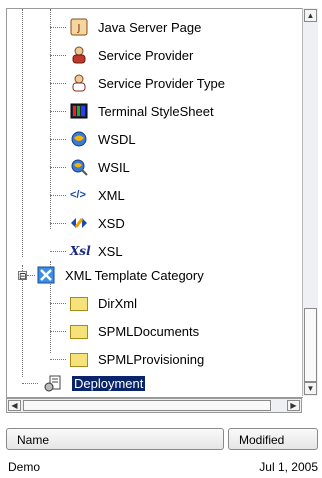 Image resolution: width=322 pixels, height=478 pixels. Describe the element at coordinates (293, 405) in the screenshot. I see `scroll-right-arrow-icon: ▶` at that location.